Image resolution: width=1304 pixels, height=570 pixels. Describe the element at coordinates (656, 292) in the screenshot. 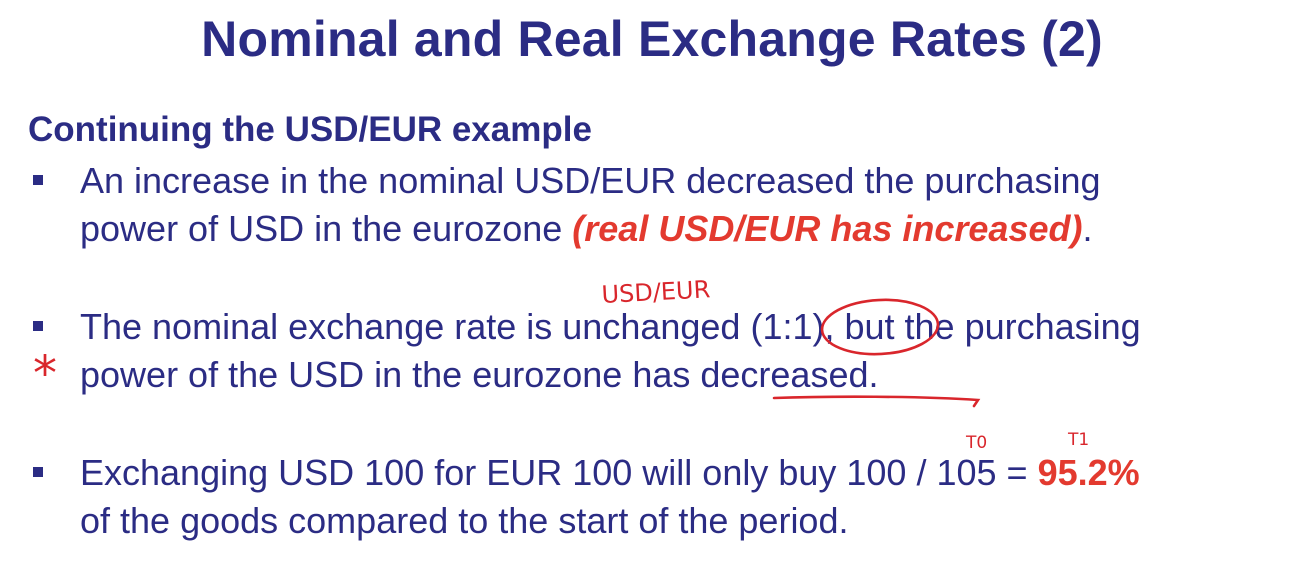

I see `ink-usd-eur-label: USD/EUR` at that location.